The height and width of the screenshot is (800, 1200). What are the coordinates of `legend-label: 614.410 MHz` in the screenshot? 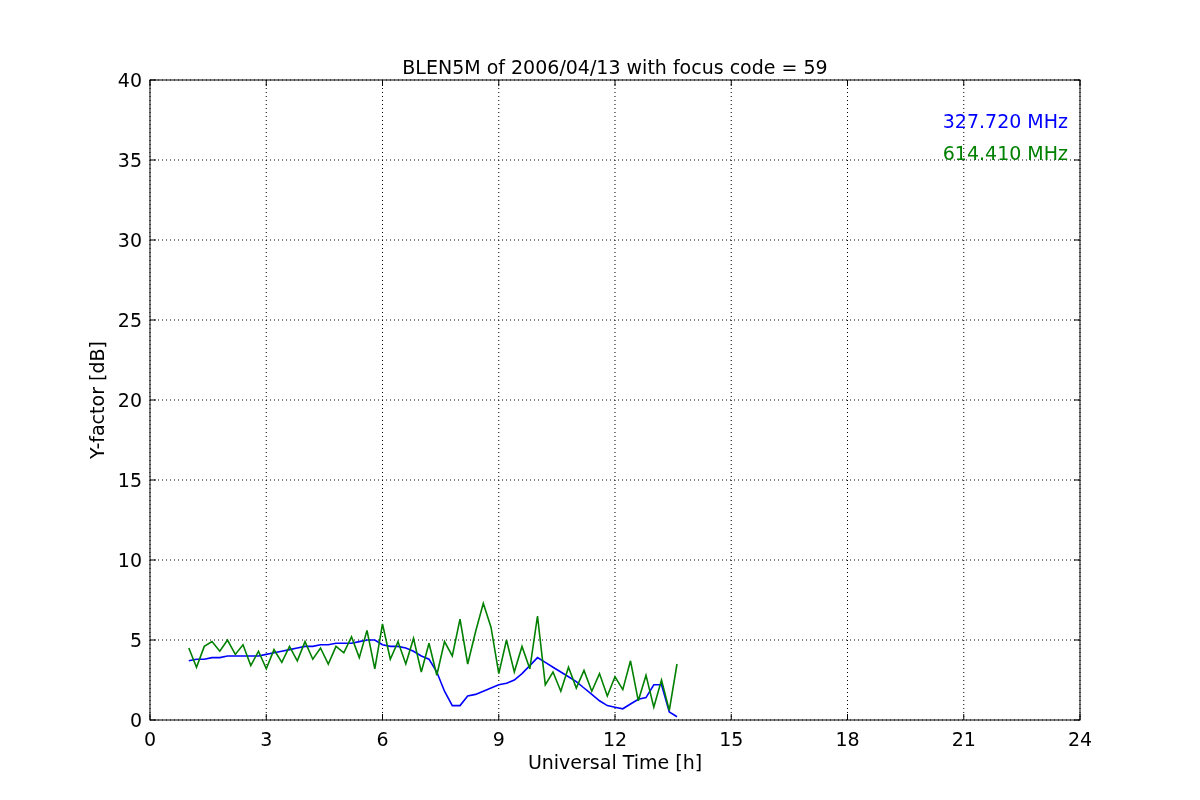 It's located at (1005, 153).